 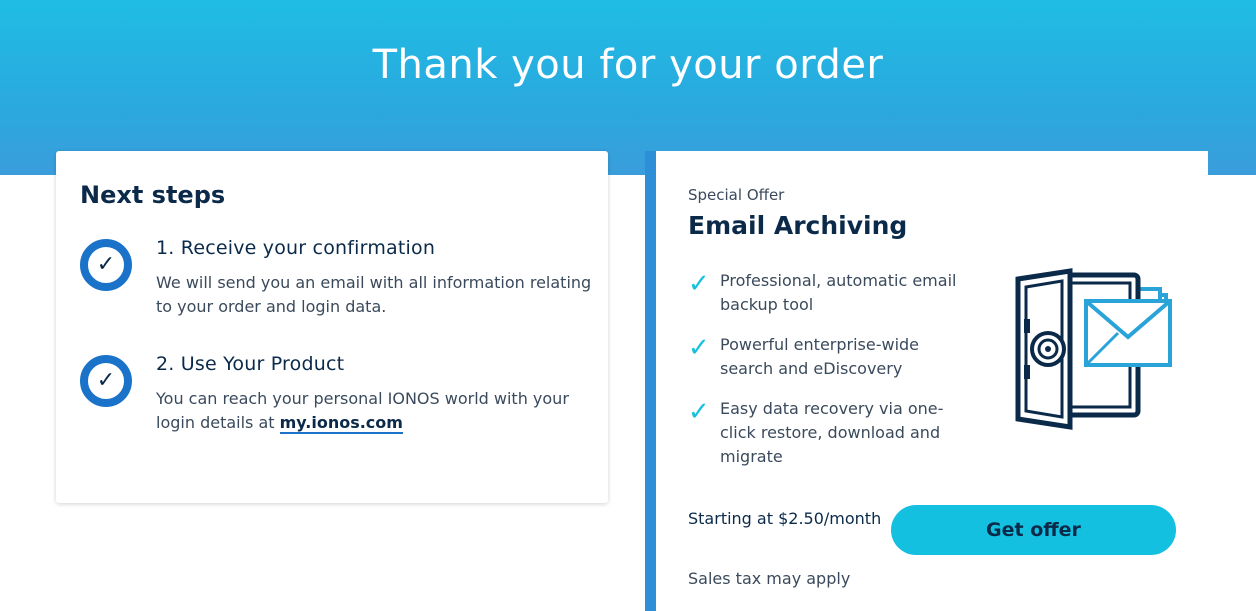 What do you see at coordinates (250, 364) in the screenshot?
I see `step-title: 2. Use Your Product` at bounding box center [250, 364].